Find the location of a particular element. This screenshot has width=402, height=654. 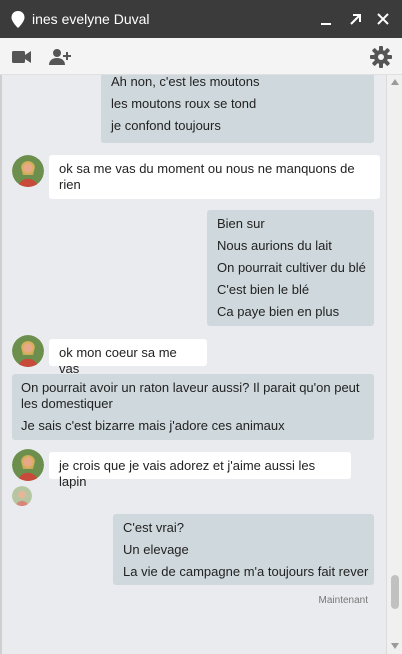

scroll-up-arrow-icon is located at coordinates (395, 82).